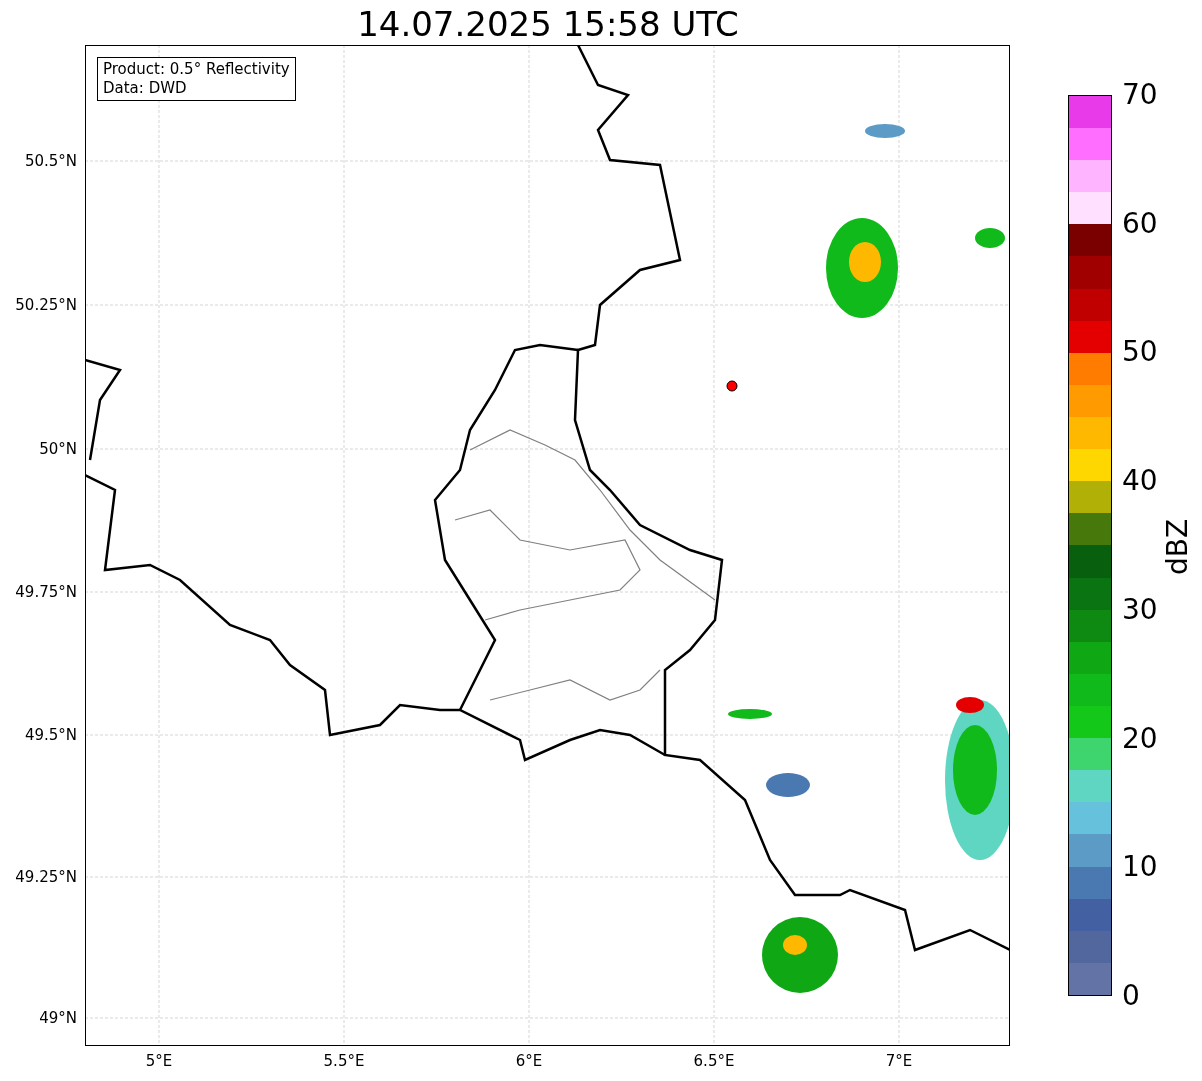  I want to click on longitude-label: 6°E, so click(529, 1061).